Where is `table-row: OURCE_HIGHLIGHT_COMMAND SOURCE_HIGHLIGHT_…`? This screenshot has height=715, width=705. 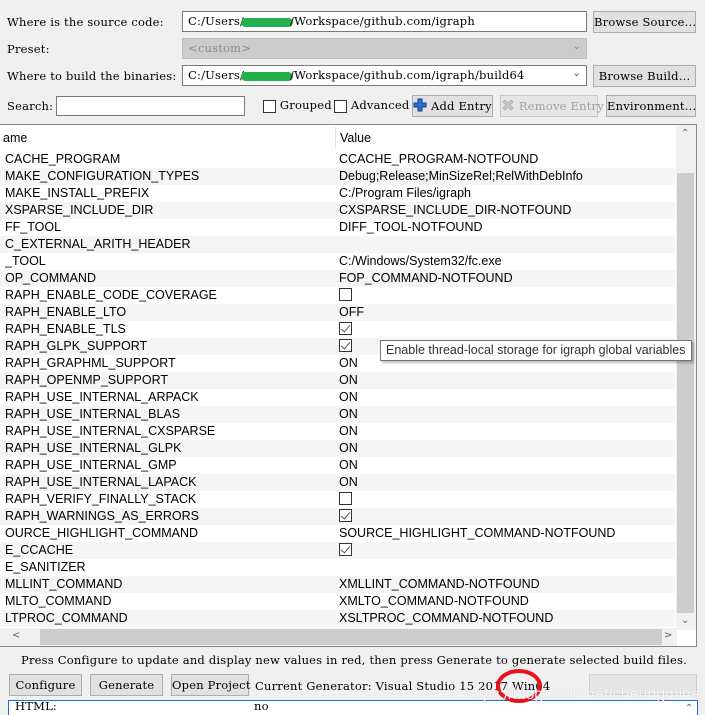 table-row: OURCE_HIGHLIGHT_COMMAND SOURCE_HIGHLIGHT_… is located at coordinates (337, 533).